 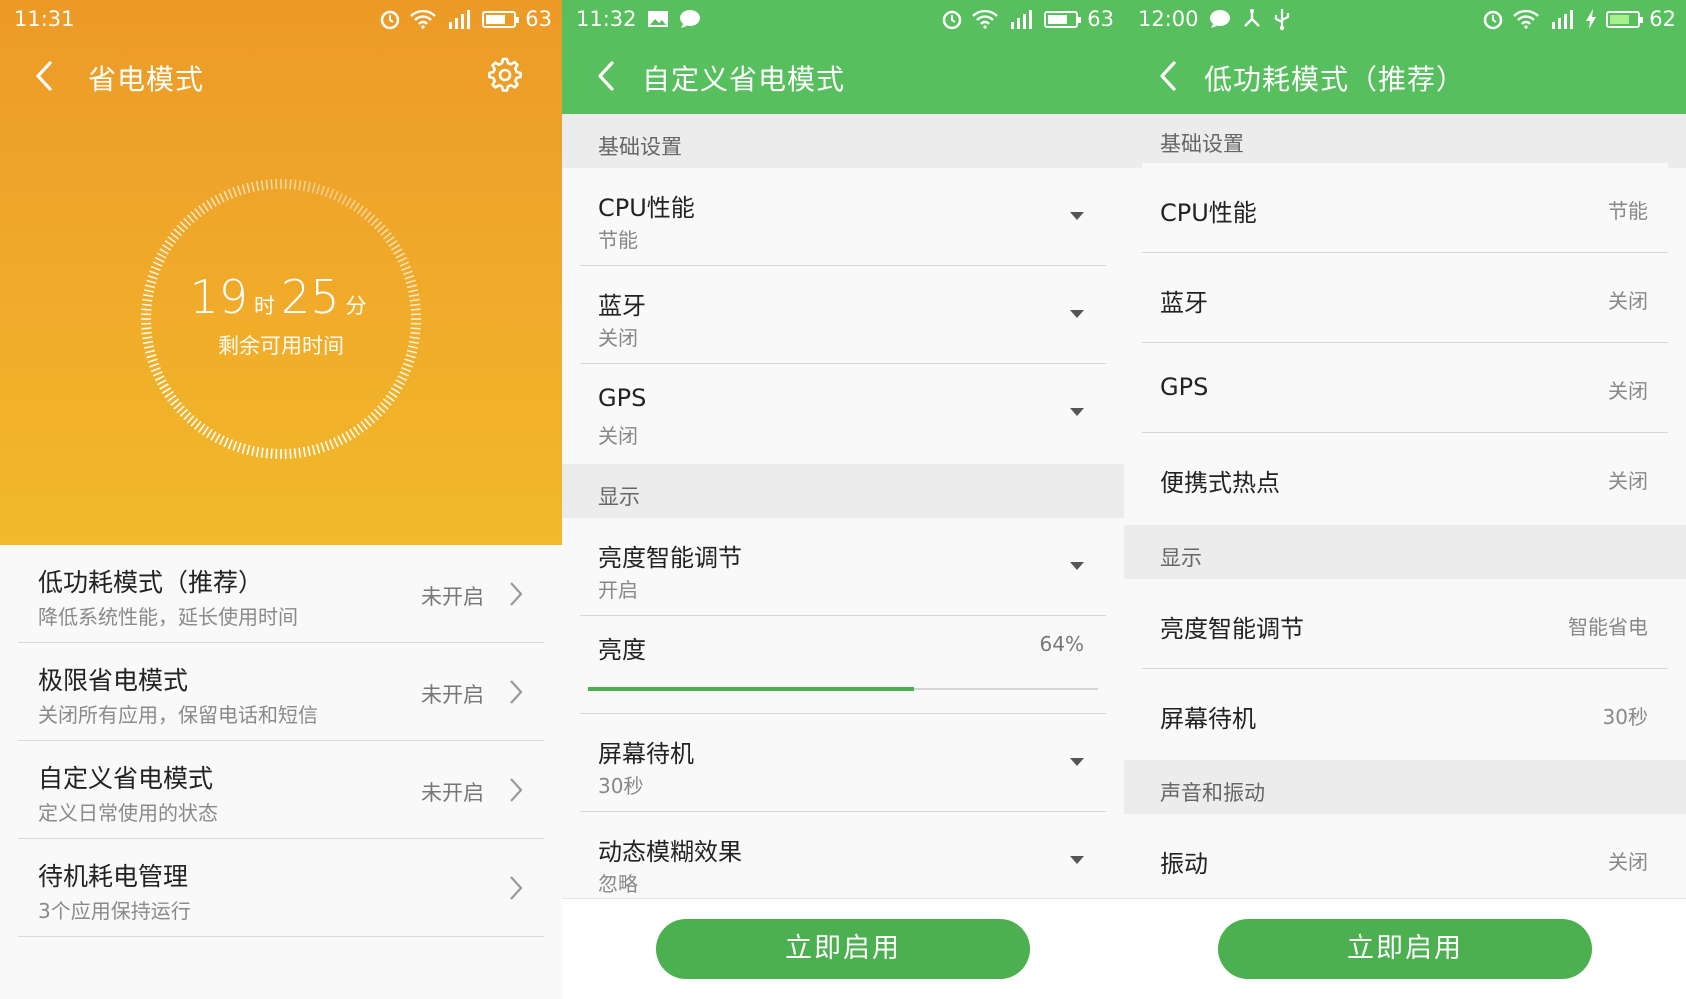 I want to click on alarm-icon, so click(x=952, y=20).